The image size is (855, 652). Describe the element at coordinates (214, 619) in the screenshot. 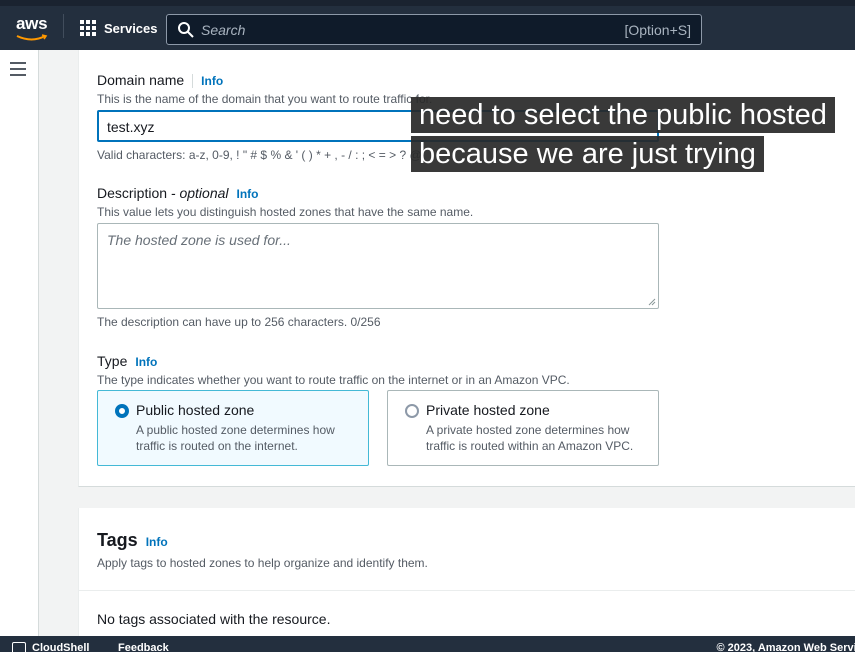

I see `tags-empty-message: No tags associated with the resource.` at that location.